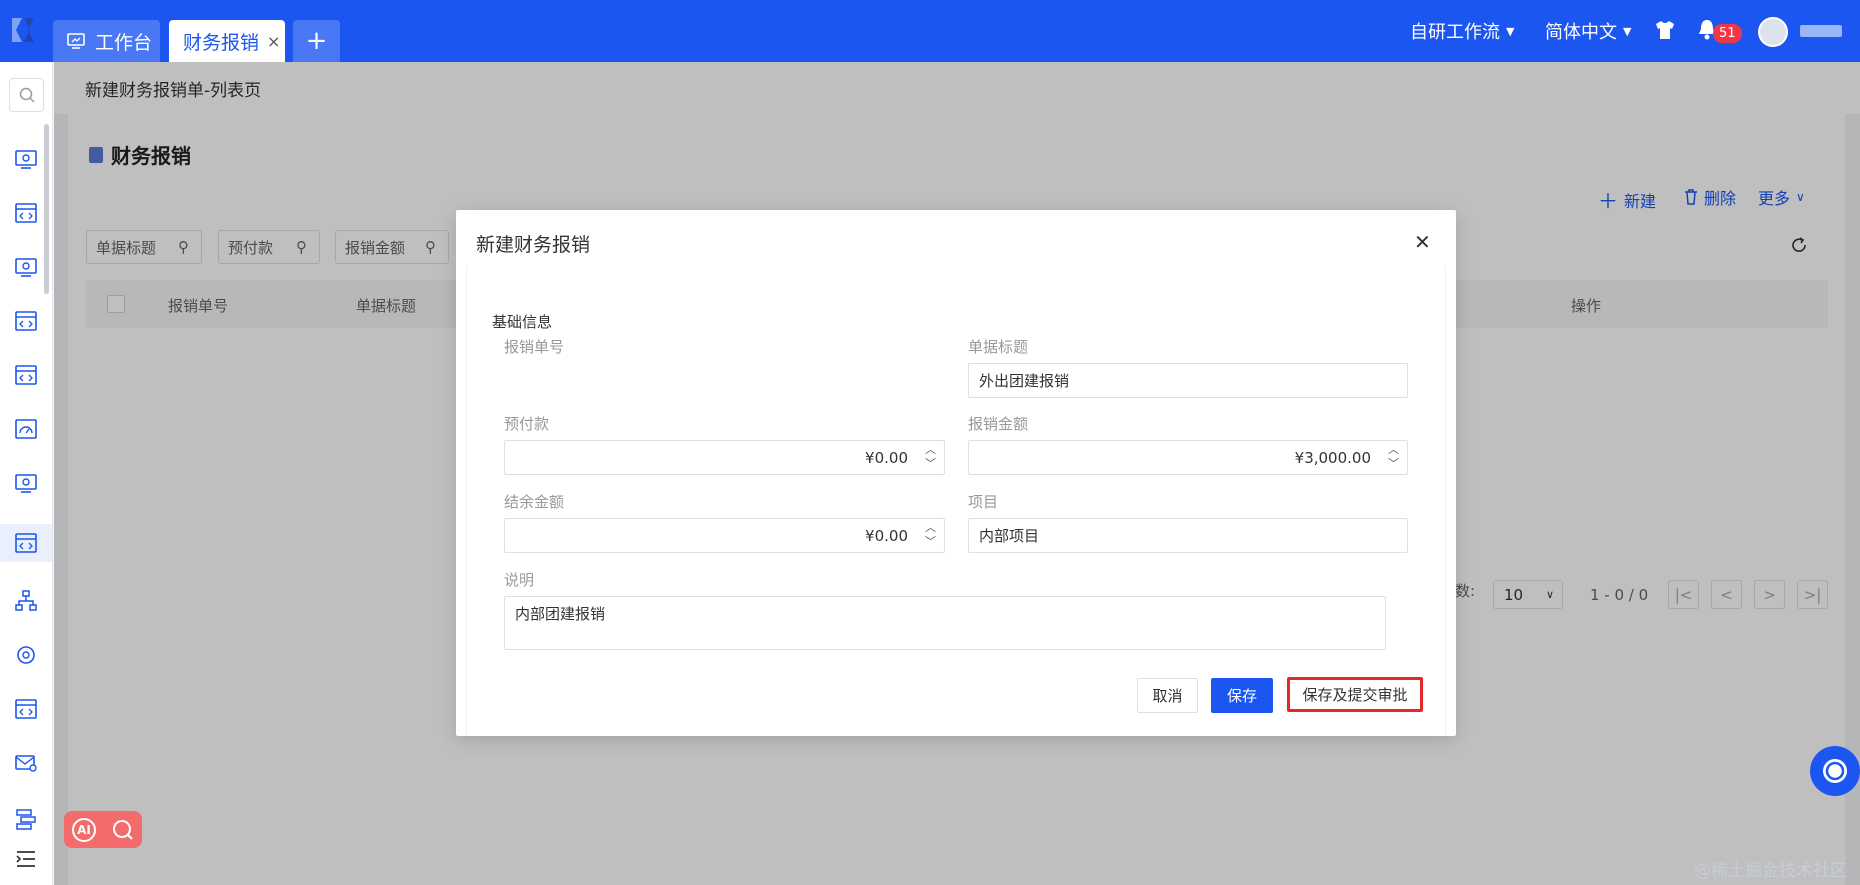 This screenshot has height=885, width=1860. What do you see at coordinates (1455, 32) in the screenshot?
I see `workflow-label: 自研工作流` at bounding box center [1455, 32].